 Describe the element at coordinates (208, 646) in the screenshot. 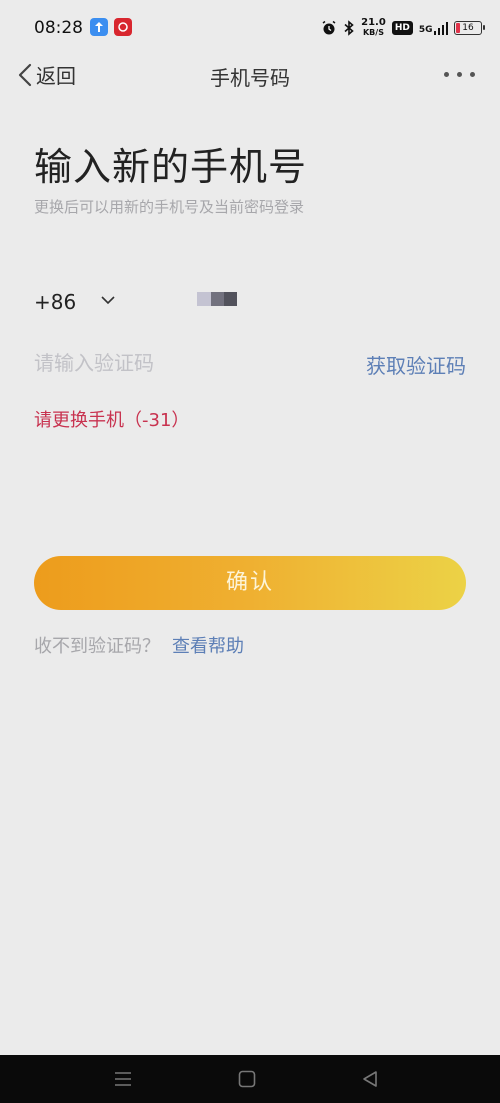

I see `help-link: 查看帮助` at that location.